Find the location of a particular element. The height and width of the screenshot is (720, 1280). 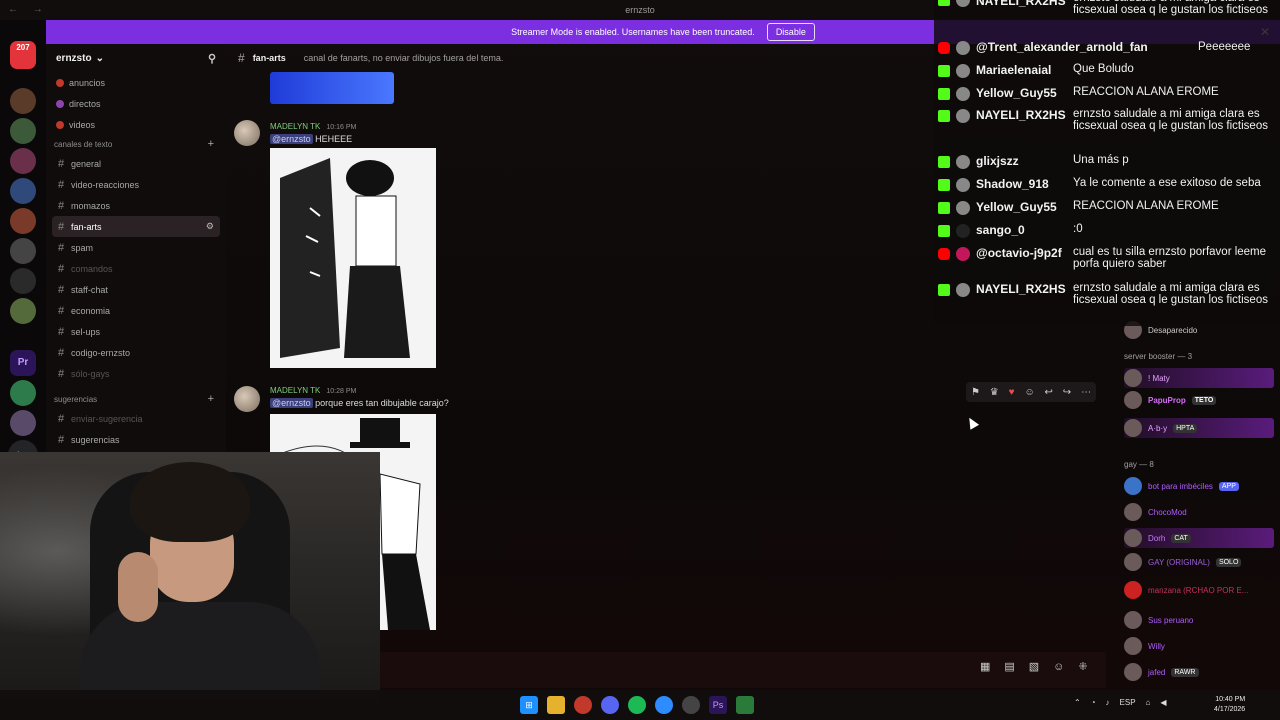

member-item: ChocoMod is located at coordinates (1199, 512).